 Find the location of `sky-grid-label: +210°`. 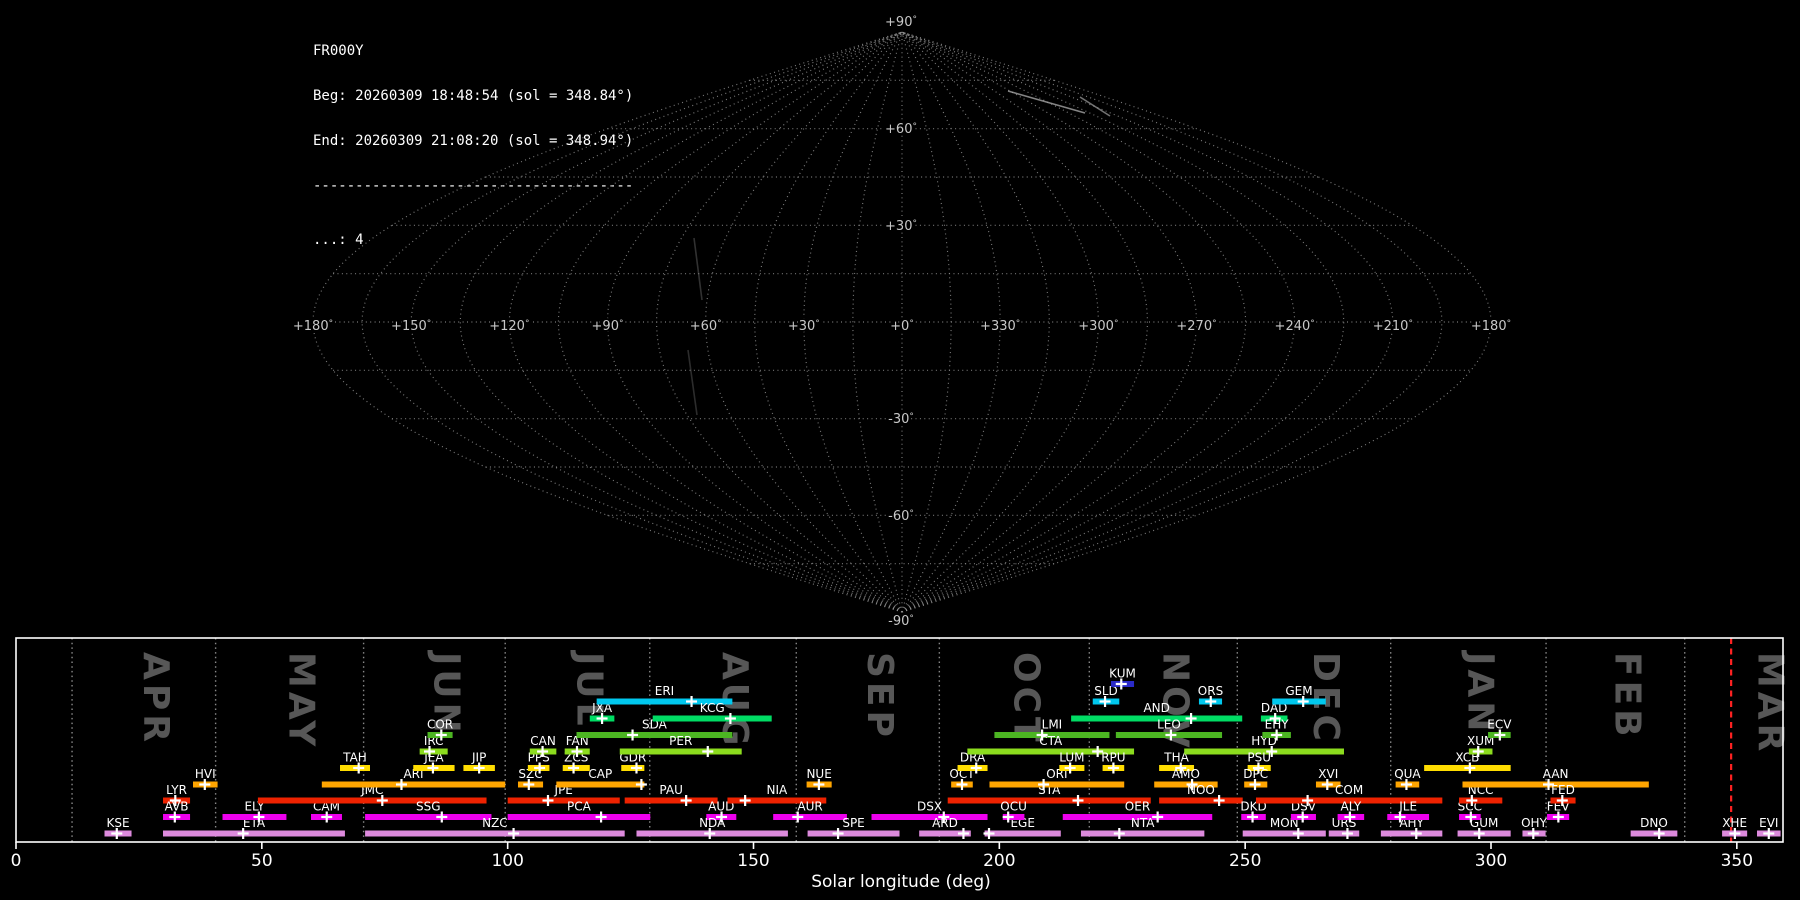

sky-grid-label: +210° is located at coordinates (1393, 326).